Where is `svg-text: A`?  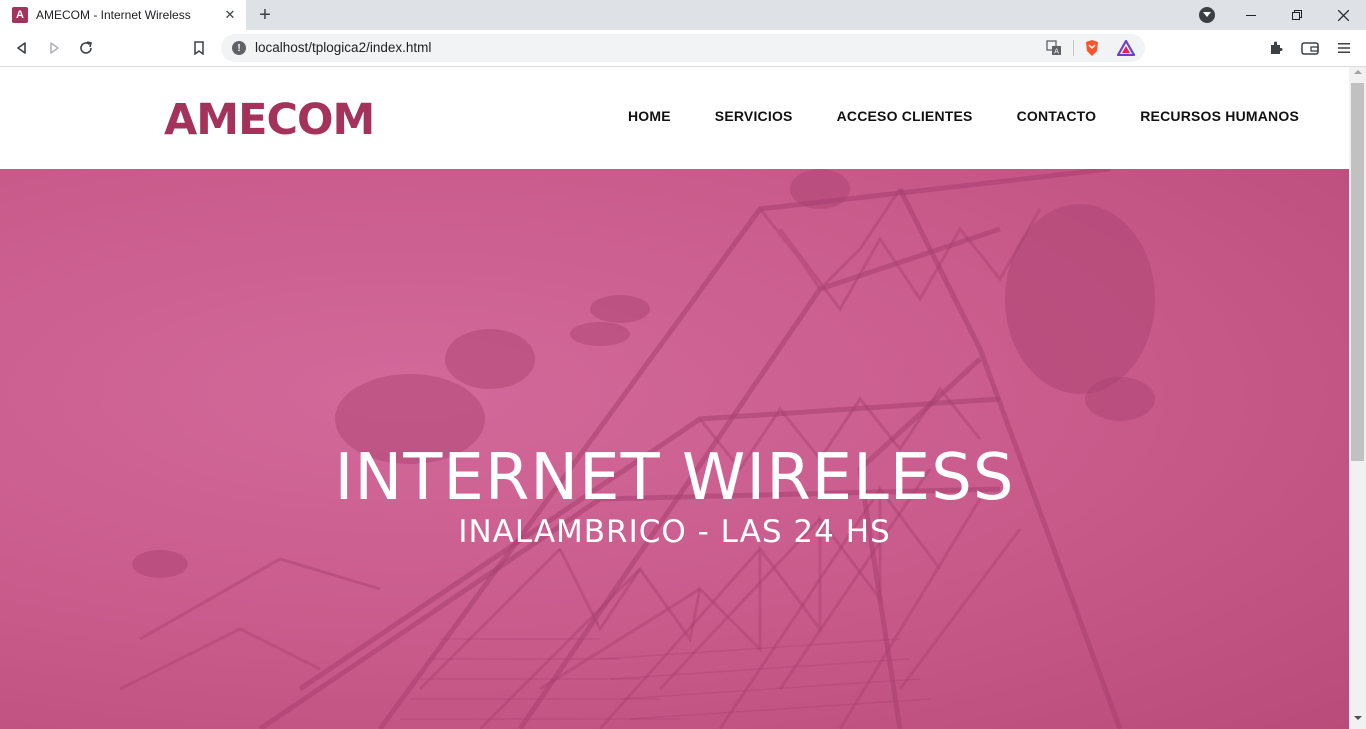
svg-text: A is located at coordinates (1056, 52).